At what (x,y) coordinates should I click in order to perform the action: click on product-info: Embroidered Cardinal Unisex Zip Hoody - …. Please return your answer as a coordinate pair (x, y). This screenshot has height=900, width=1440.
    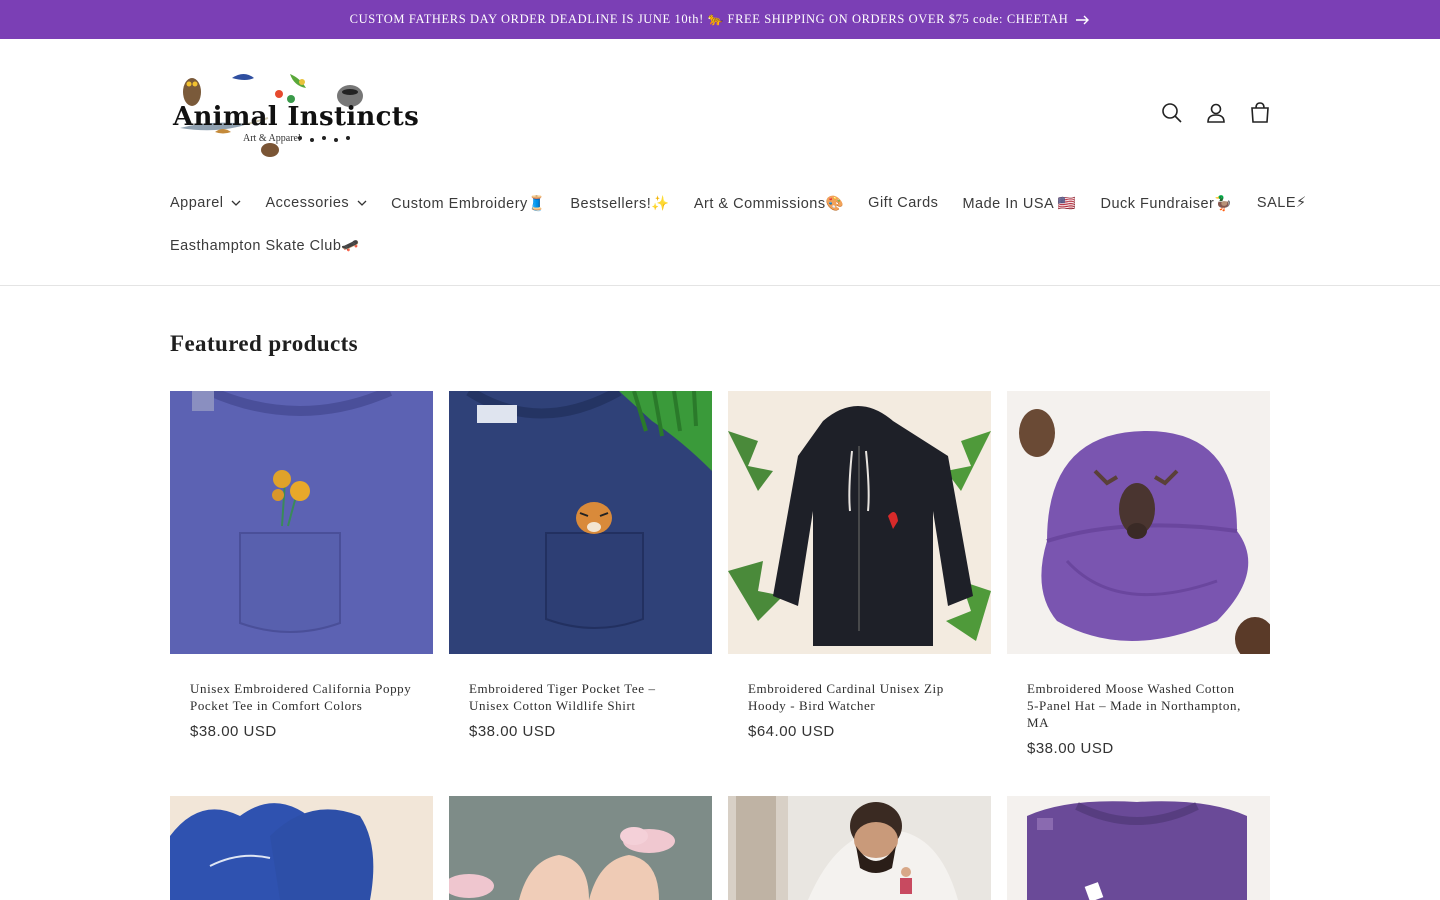
    Looking at the image, I should click on (859, 725).